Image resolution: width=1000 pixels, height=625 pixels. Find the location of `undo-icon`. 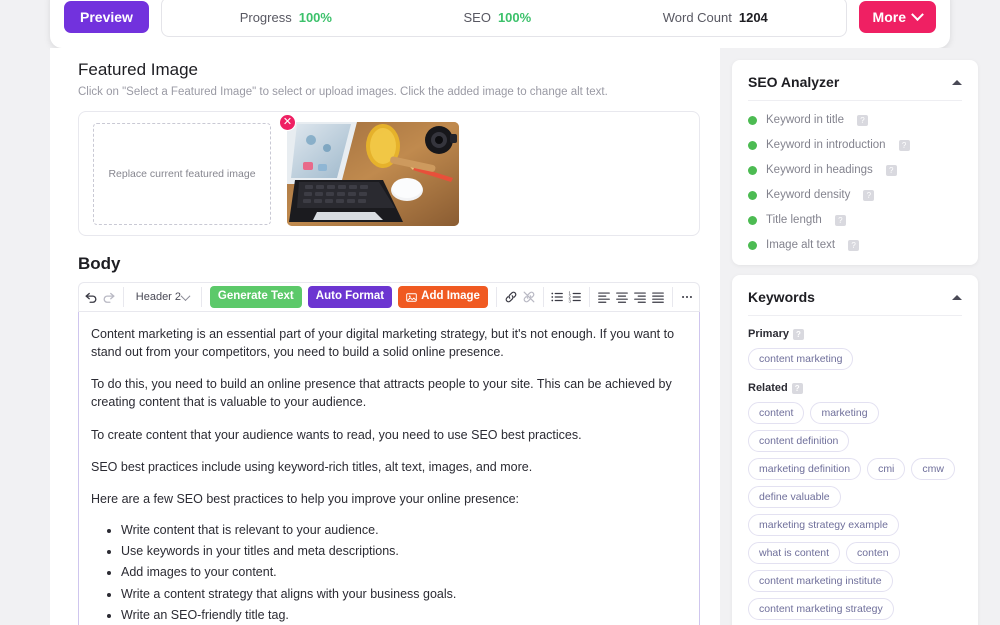

undo-icon is located at coordinates (91, 297).